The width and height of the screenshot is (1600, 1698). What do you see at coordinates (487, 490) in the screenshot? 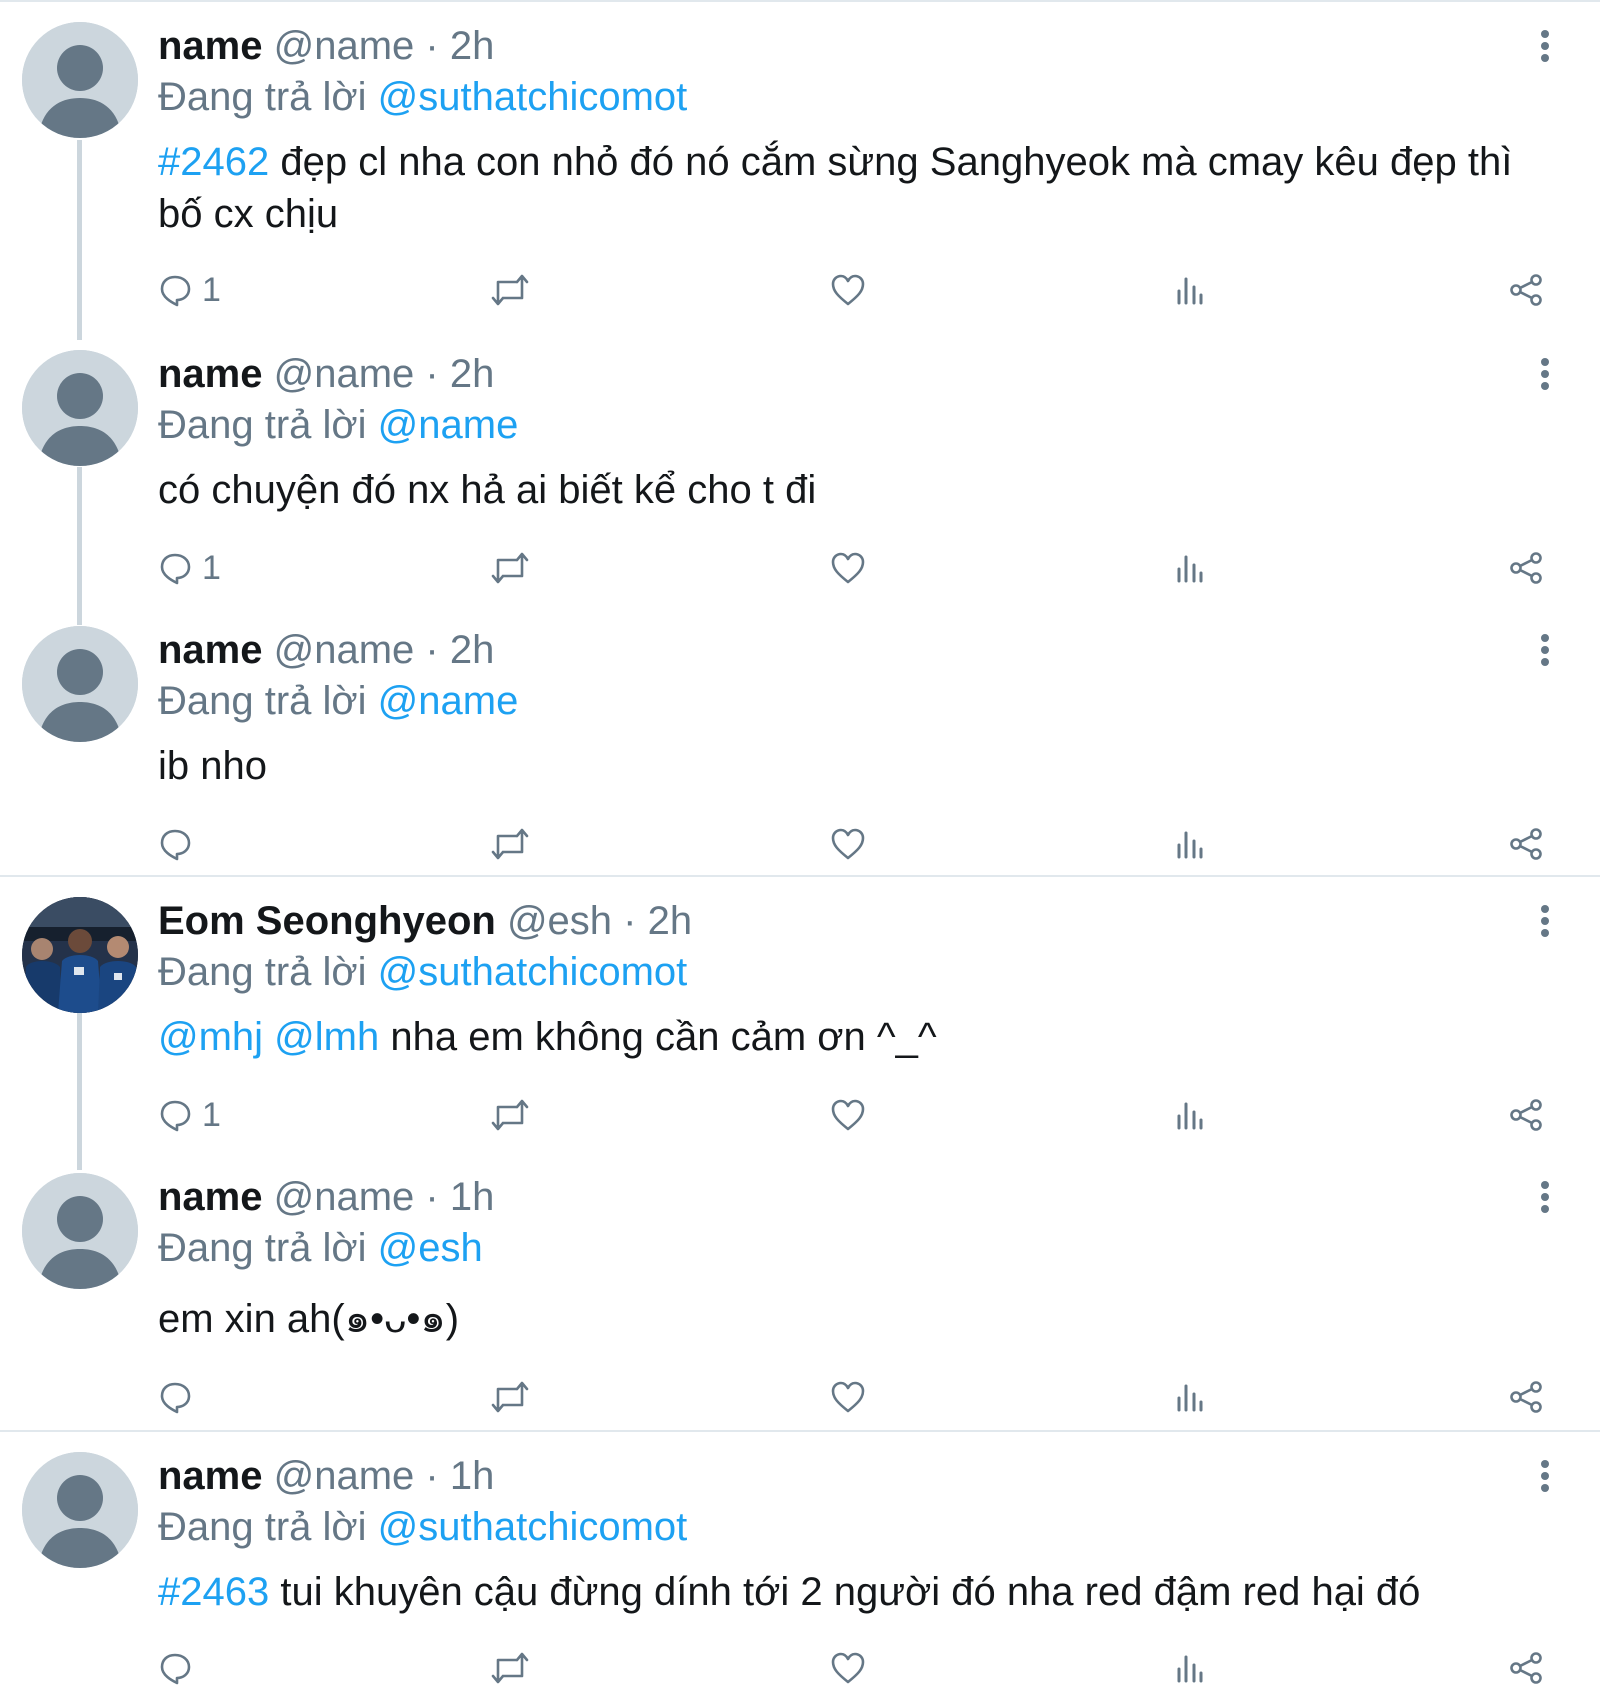
I see `tweet-text-content: có chuyện đó nx hả ai biết kể cho t đi` at bounding box center [487, 490].